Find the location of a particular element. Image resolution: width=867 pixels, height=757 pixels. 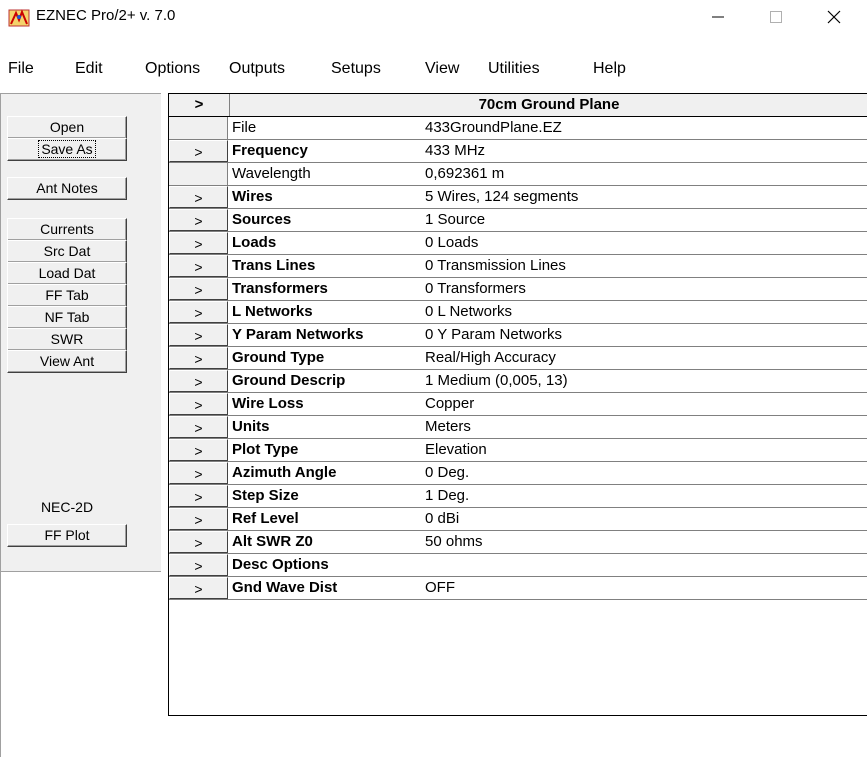

src-dat-button: Src Dat is located at coordinates (67, 251).